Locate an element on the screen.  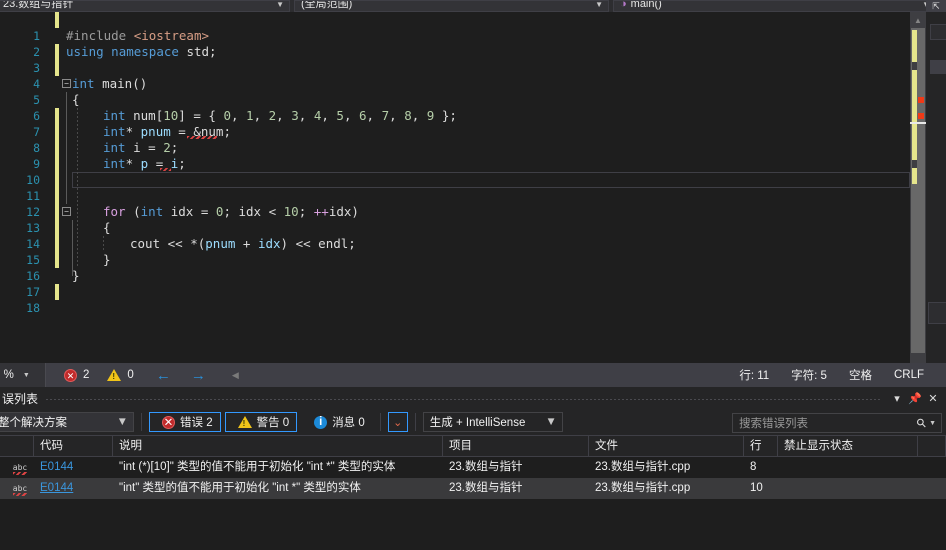
chevron-down-icon: ▾ is located at coordinates (897, 398).